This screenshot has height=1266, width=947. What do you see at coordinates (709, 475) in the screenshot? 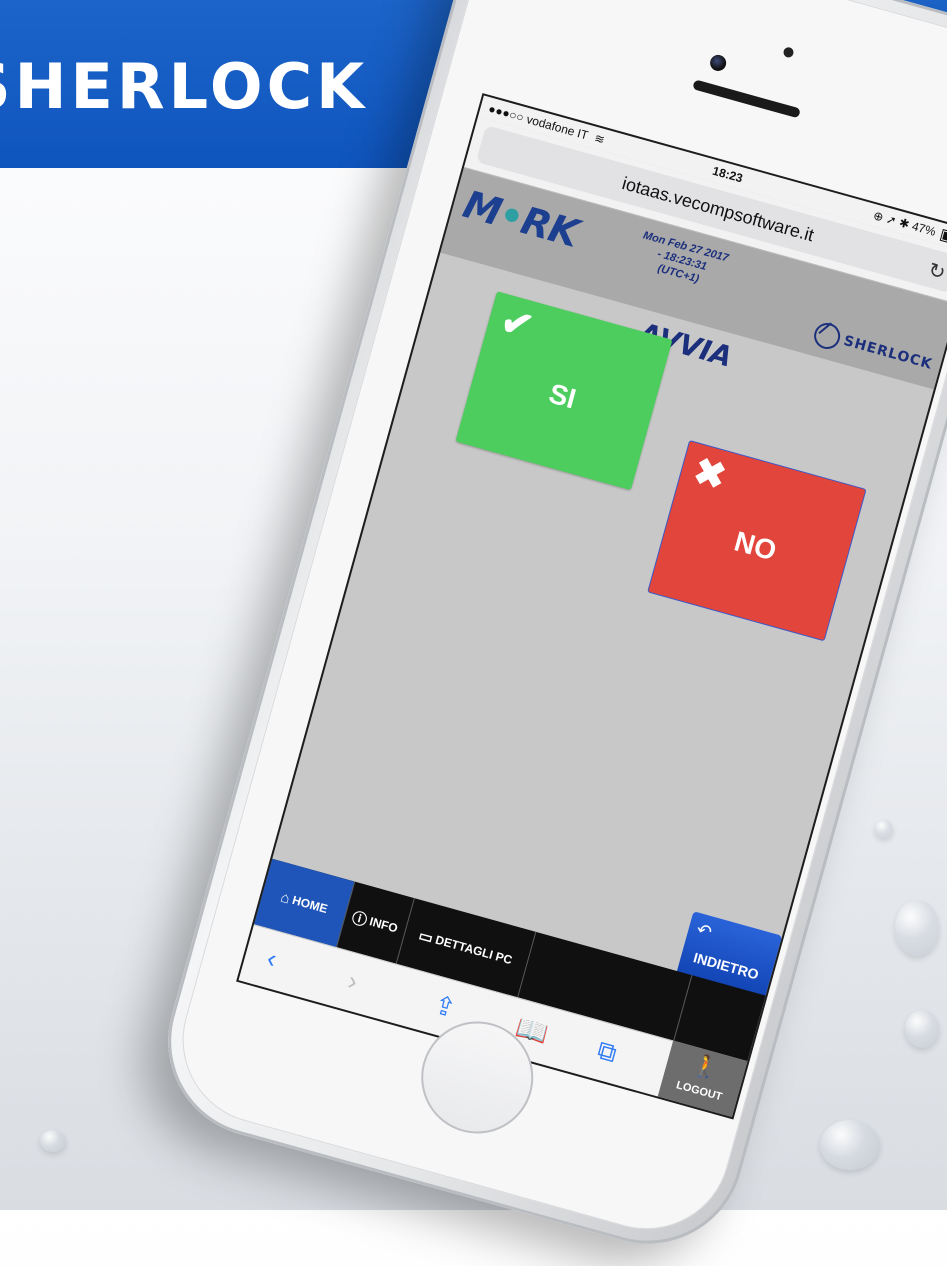
I see `x-icon: ✖` at bounding box center [709, 475].